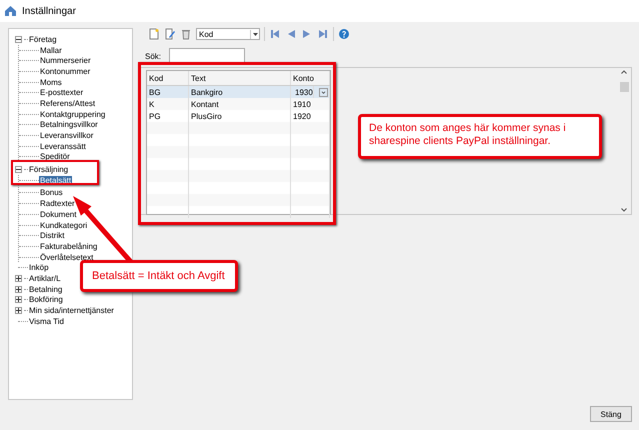 This screenshot has width=639, height=430. I want to click on tree-item: Betalningsvillkor, so click(69, 125).